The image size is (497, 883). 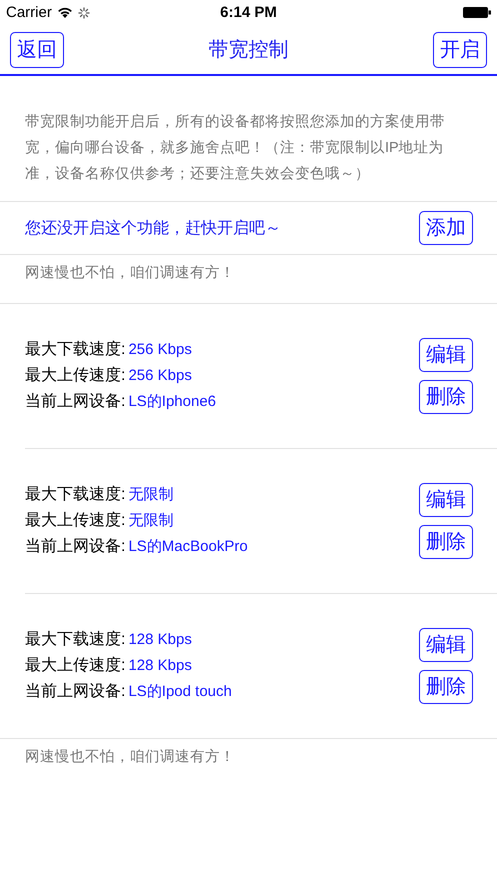 What do you see at coordinates (37, 50) in the screenshot?
I see `back-button: 返回` at bounding box center [37, 50].